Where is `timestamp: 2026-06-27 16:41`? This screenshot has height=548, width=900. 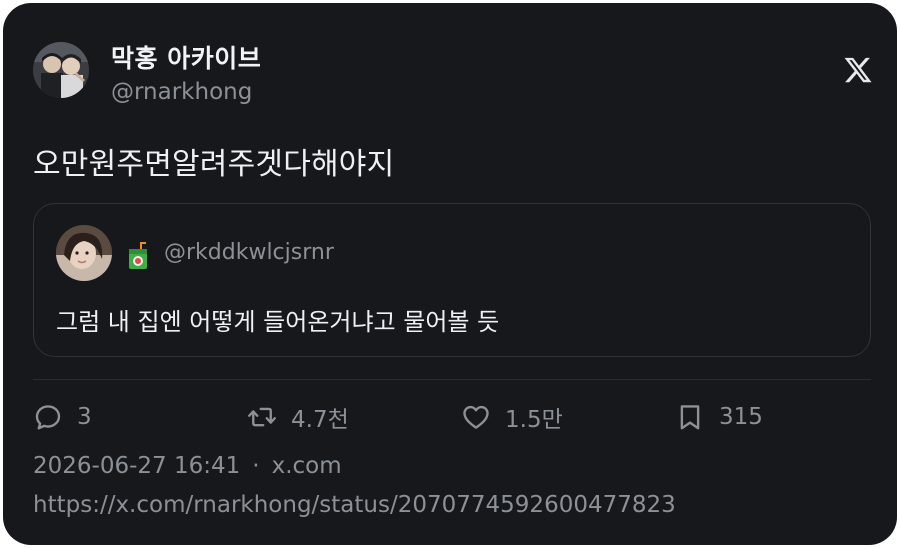 timestamp: 2026-06-27 16:41 is located at coordinates (136, 466).